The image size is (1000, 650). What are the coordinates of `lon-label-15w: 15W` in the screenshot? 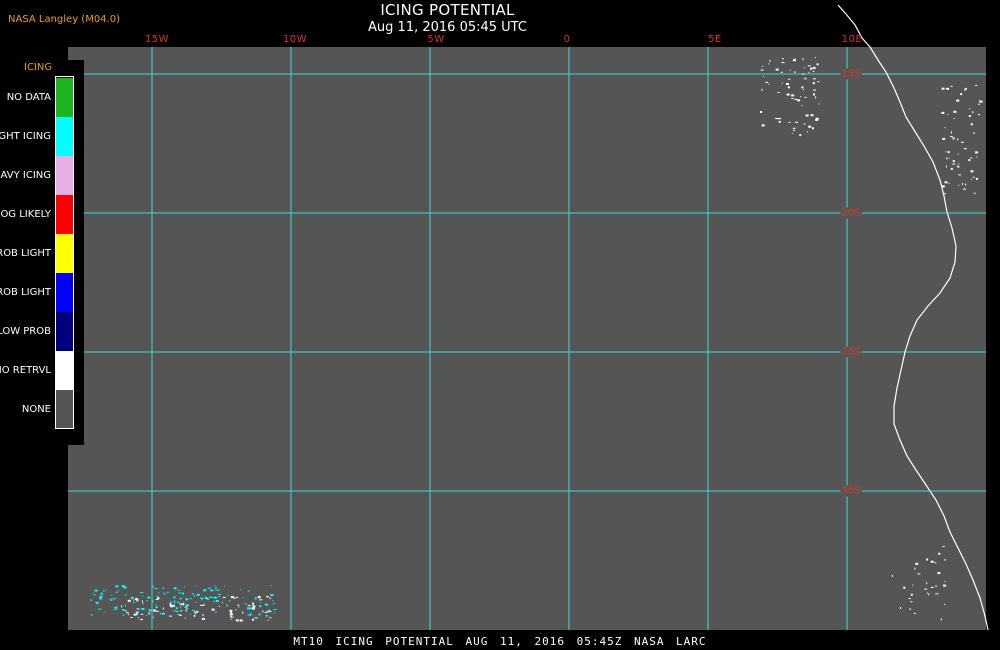 It's located at (157, 39).